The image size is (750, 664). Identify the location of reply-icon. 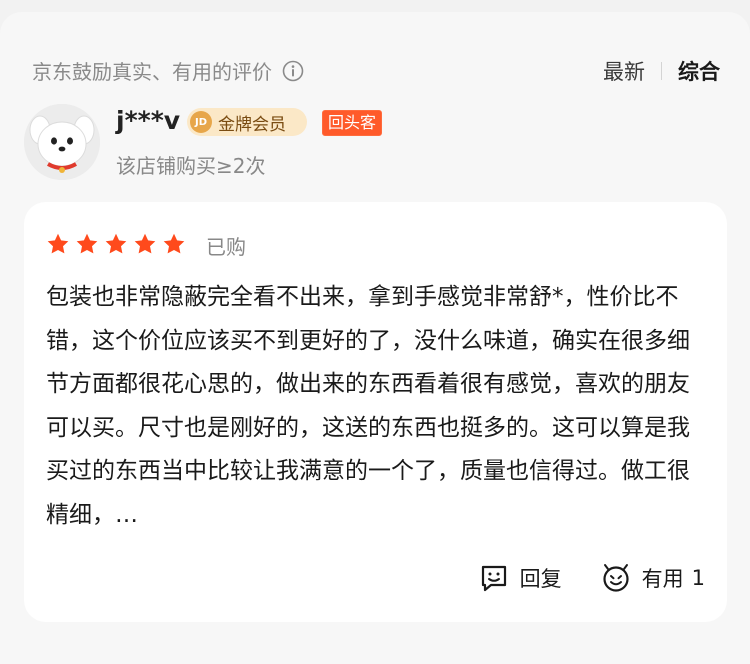
(493, 578).